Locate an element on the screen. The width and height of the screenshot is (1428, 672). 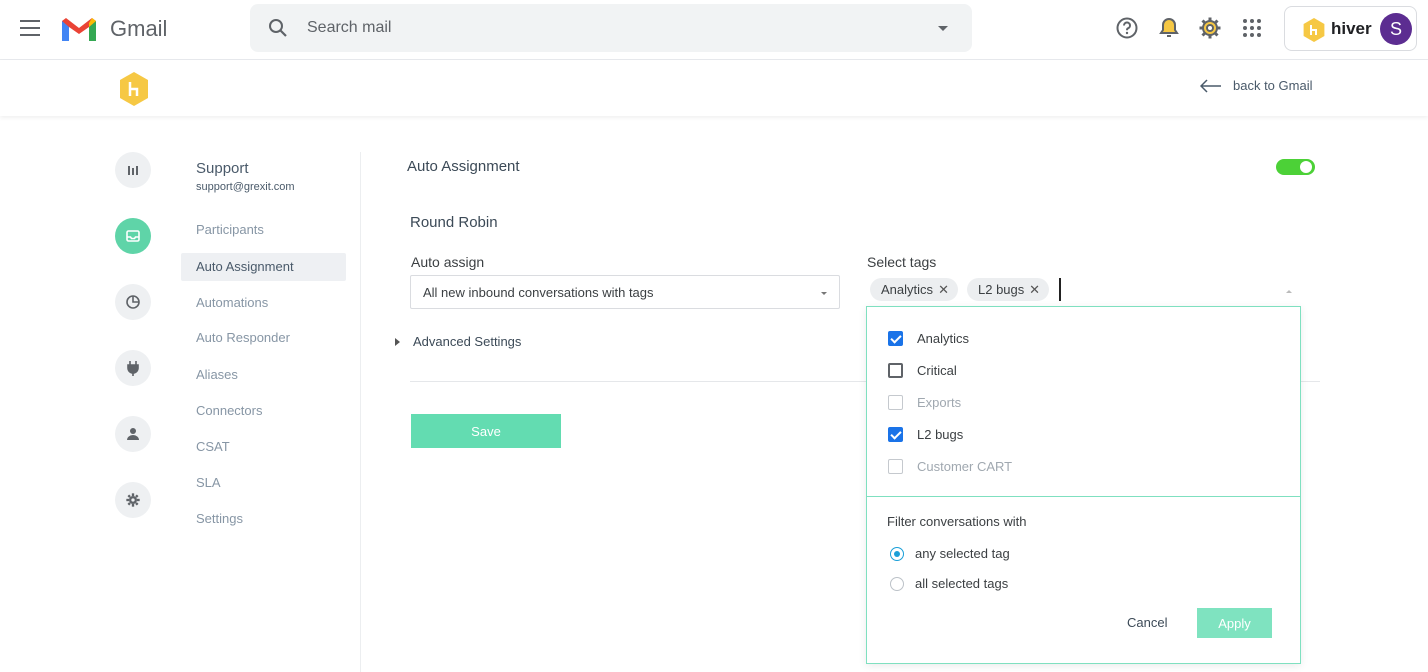
tag-chip: Analytics ✕ is located at coordinates (914, 289).